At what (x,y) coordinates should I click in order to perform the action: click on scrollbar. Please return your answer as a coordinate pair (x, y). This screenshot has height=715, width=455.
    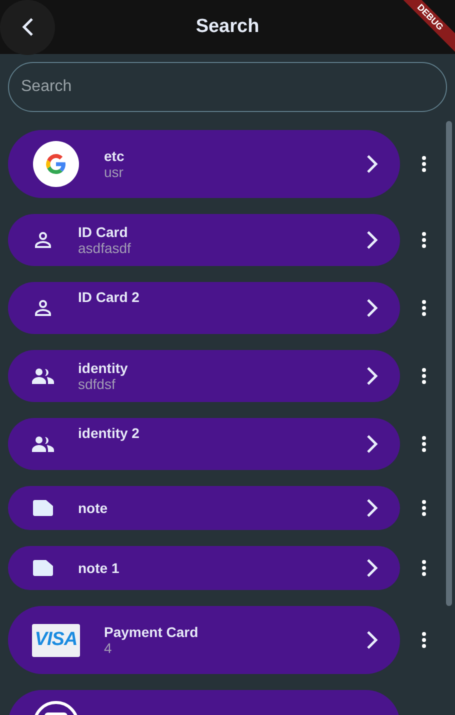
    Looking at the image, I should click on (449, 363).